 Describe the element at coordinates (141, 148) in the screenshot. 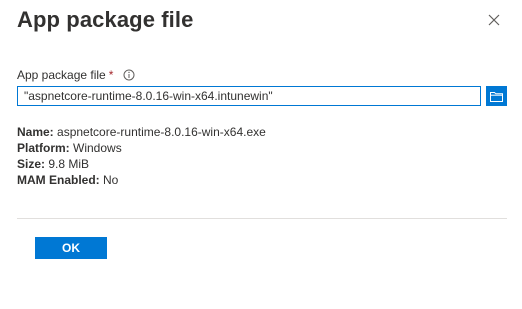

I see `detail-platform-row: Platform: Windows` at that location.